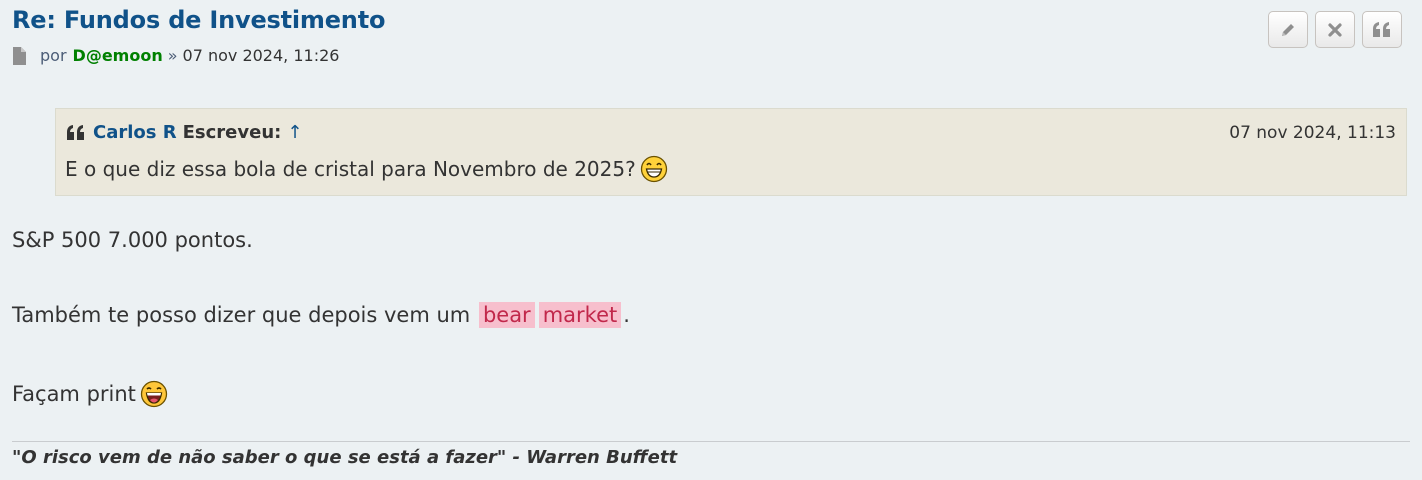 The image size is (1422, 480). Describe the element at coordinates (53, 55) in the screenshot. I see `by-label: por` at that location.